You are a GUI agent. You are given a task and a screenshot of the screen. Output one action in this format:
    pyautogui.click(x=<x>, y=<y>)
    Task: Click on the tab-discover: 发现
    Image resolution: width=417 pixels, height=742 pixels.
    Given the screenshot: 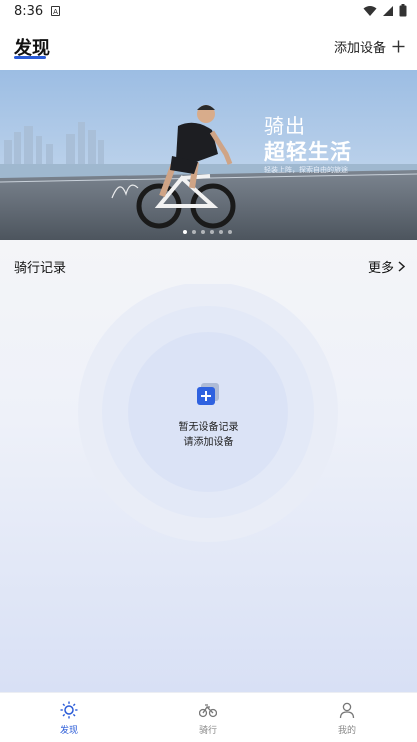 What is the action you would take?
    pyautogui.click(x=69, y=717)
    